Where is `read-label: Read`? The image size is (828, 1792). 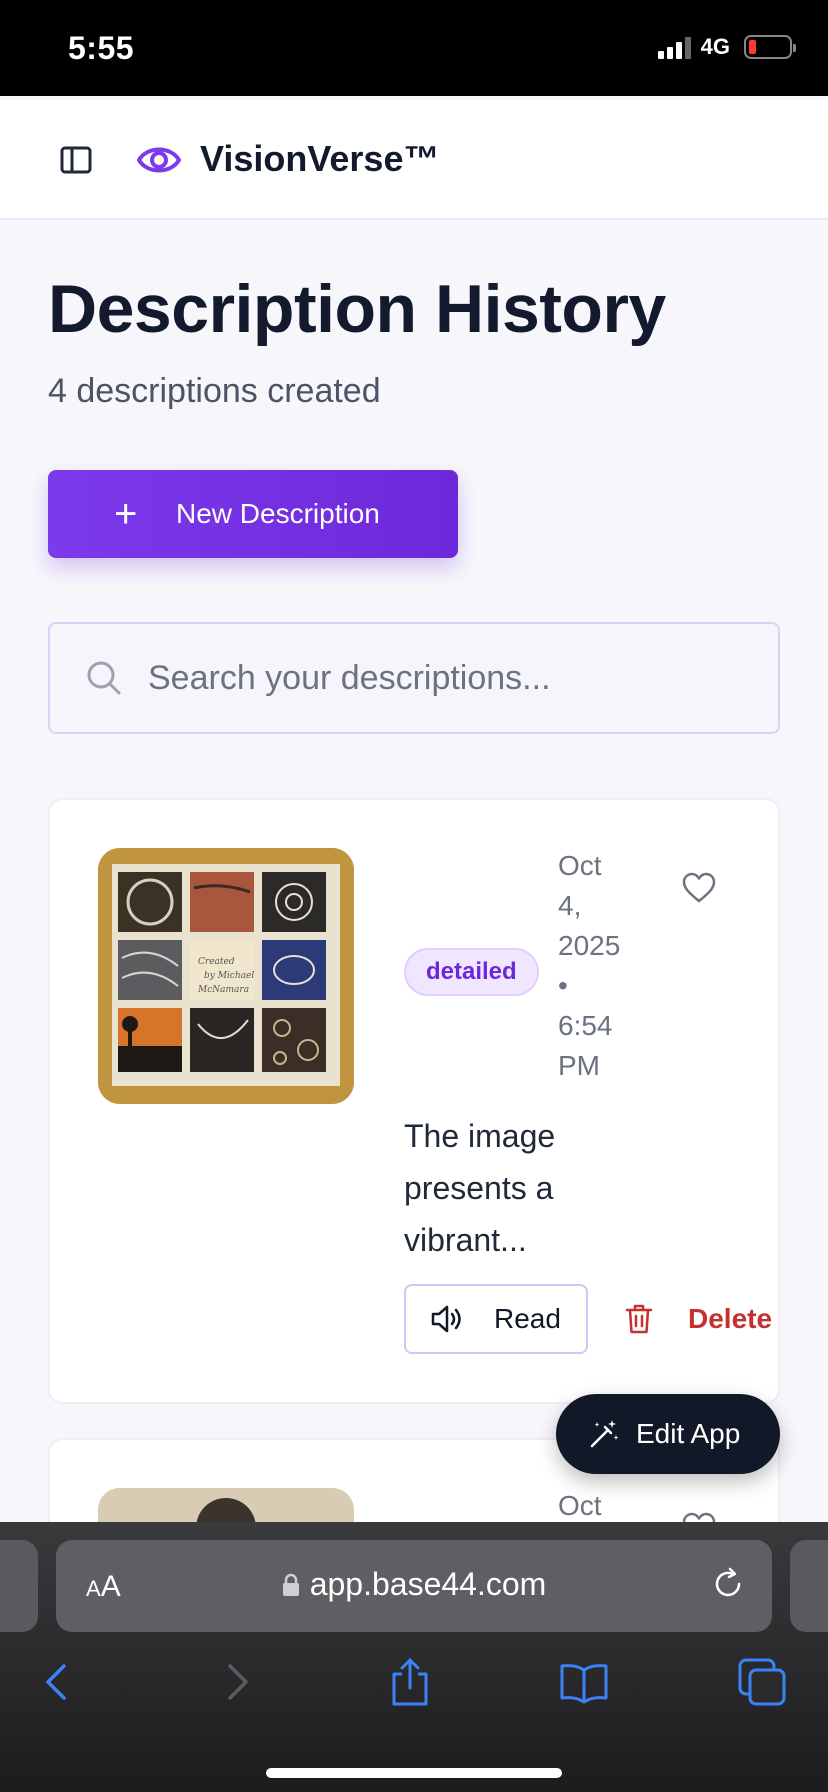 read-label: Read is located at coordinates (527, 1318).